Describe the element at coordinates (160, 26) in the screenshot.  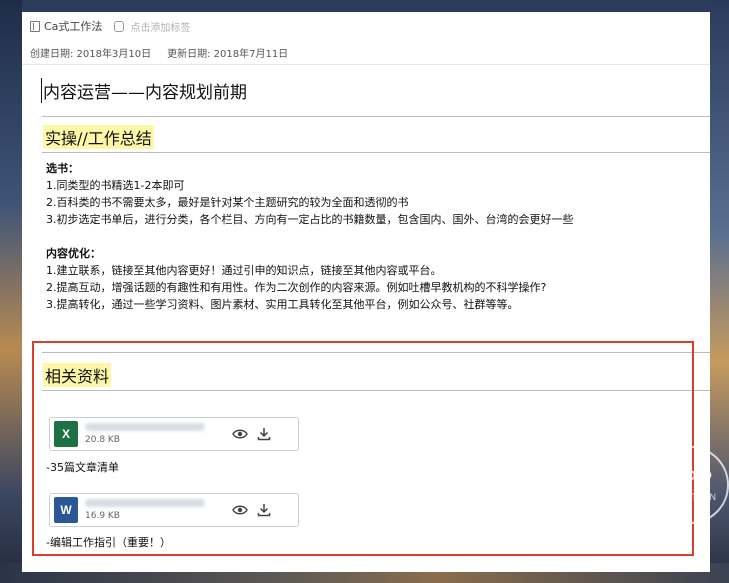
I see `add-tag-field: 点击添加标签` at that location.